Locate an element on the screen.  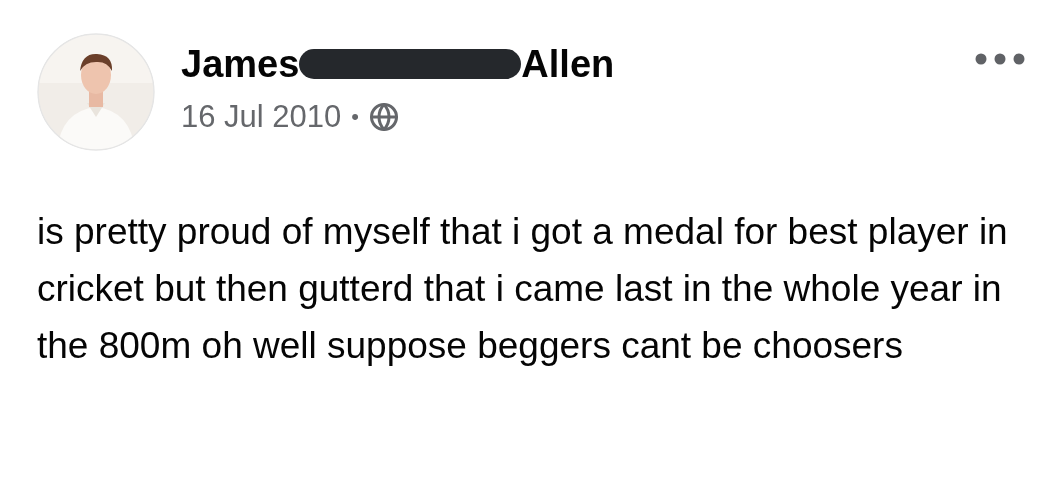
globe-icon is located at coordinates (384, 116).